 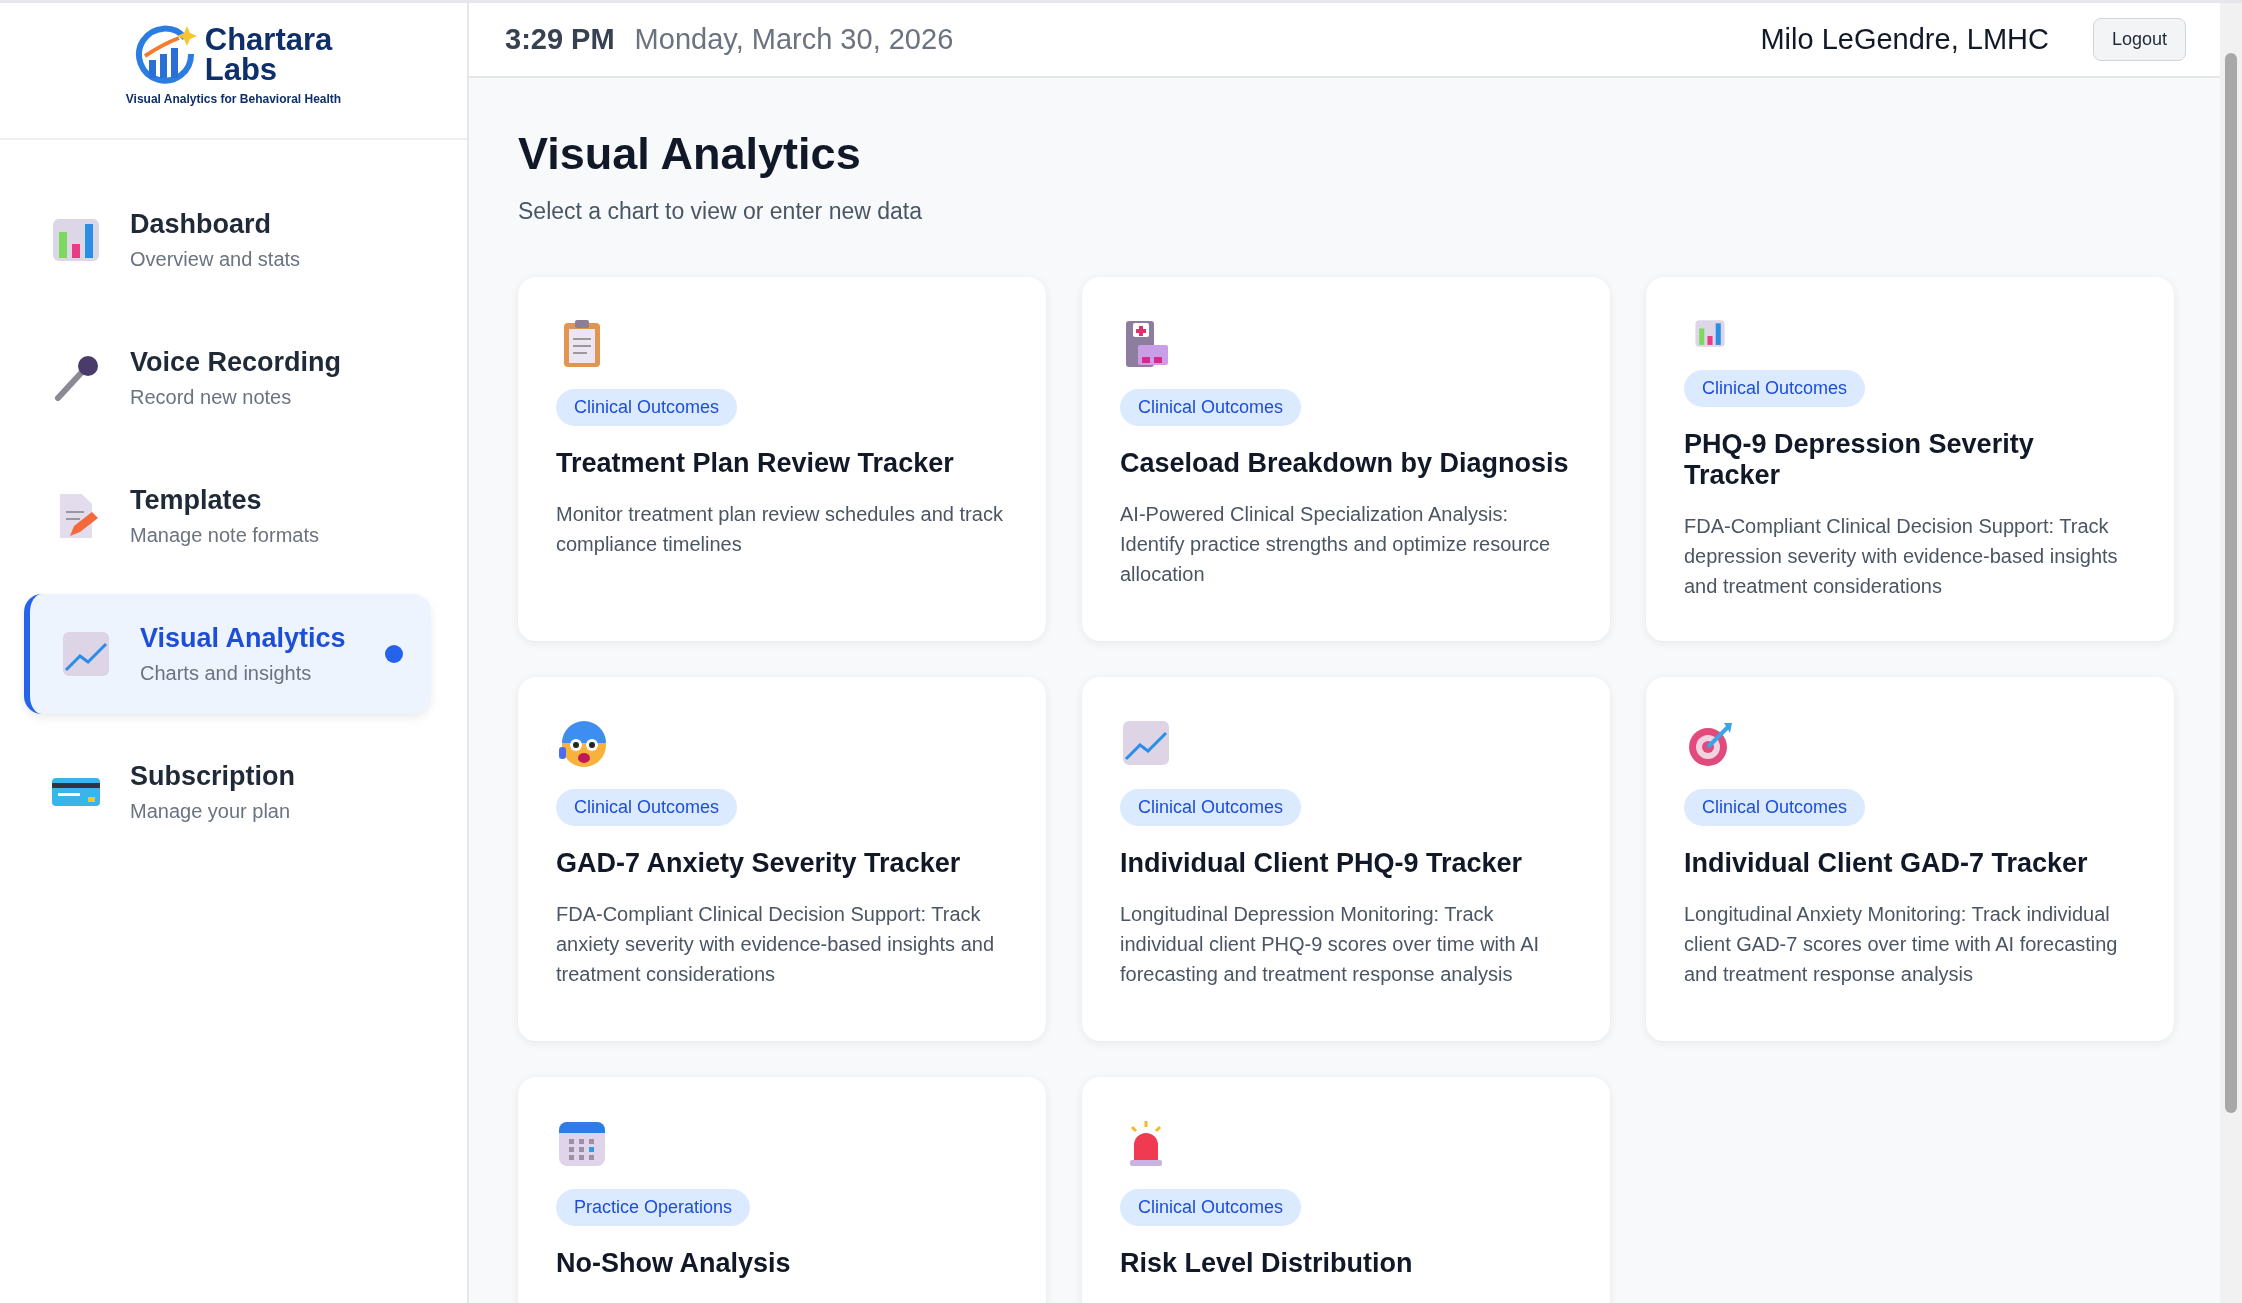 I want to click on scrollbar, so click(x=2231, y=653).